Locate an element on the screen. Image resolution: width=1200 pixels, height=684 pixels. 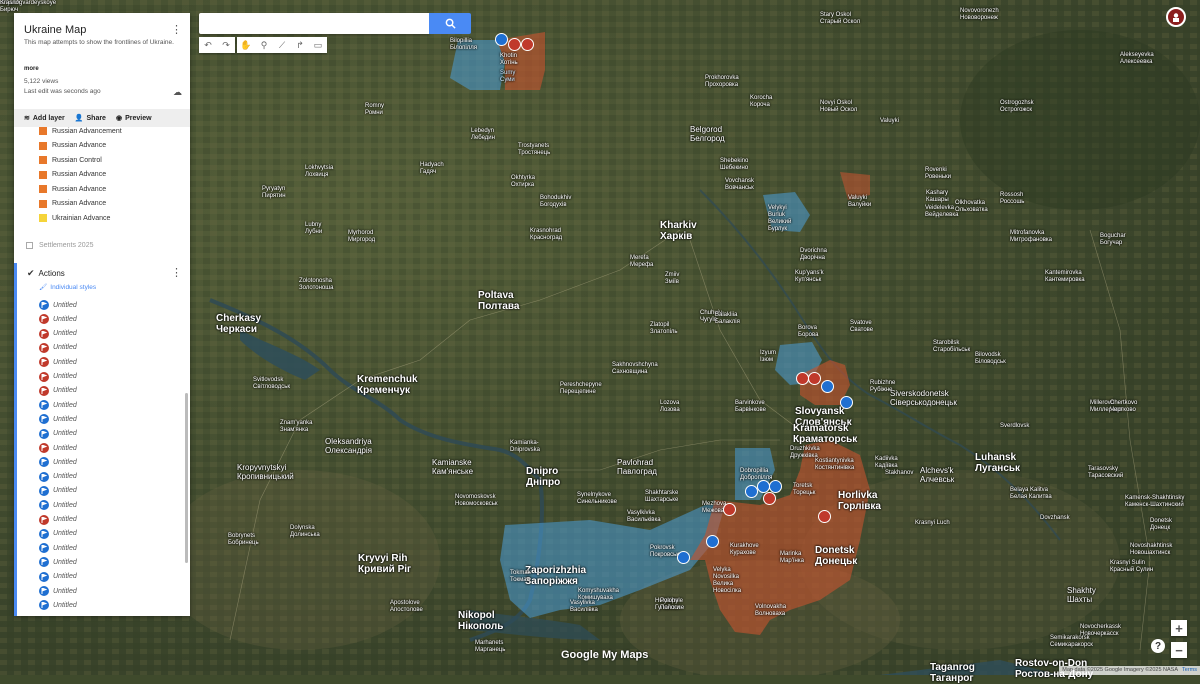
draw-line-icon: ⟋ is located at coordinates (282, 45).